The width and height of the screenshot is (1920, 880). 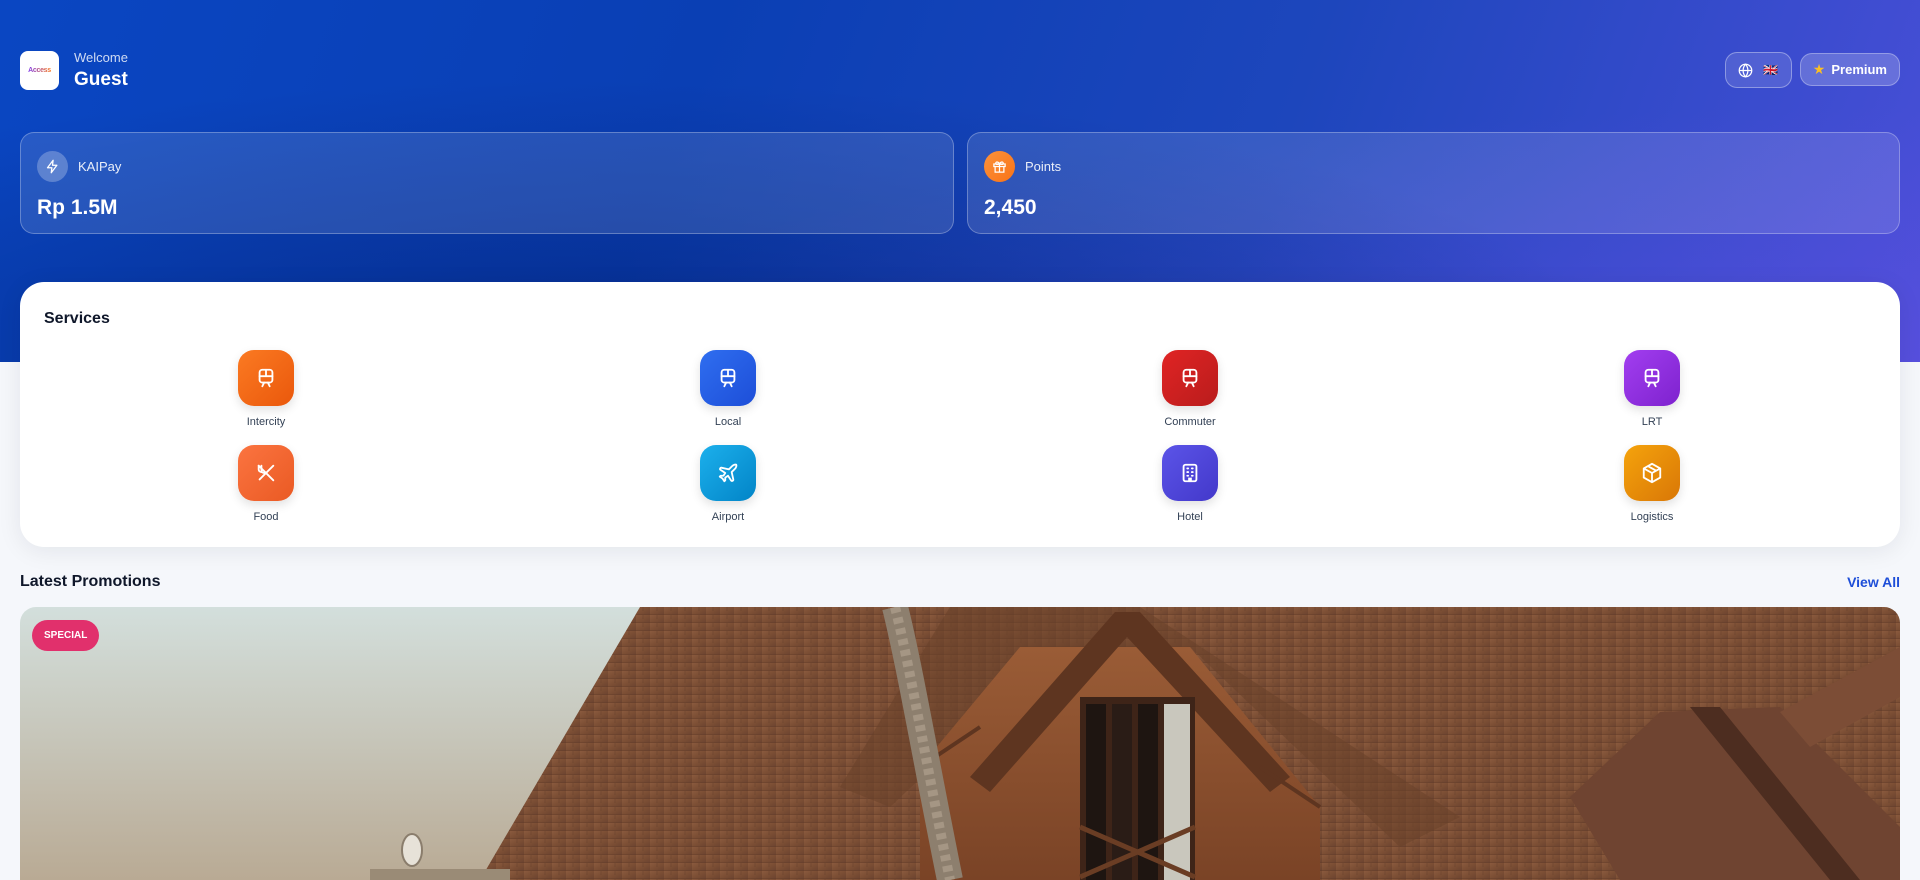 I want to click on service-food: Food, so click(x=266, y=484).